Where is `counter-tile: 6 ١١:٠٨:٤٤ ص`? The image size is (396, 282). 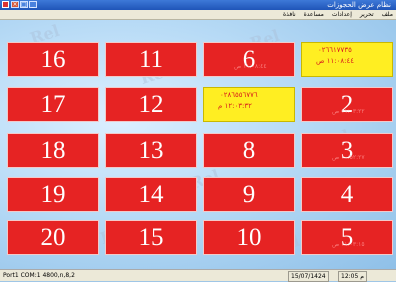
counter-tile: 6 ١١:٠٨:٤٤ ص is located at coordinates (249, 59).